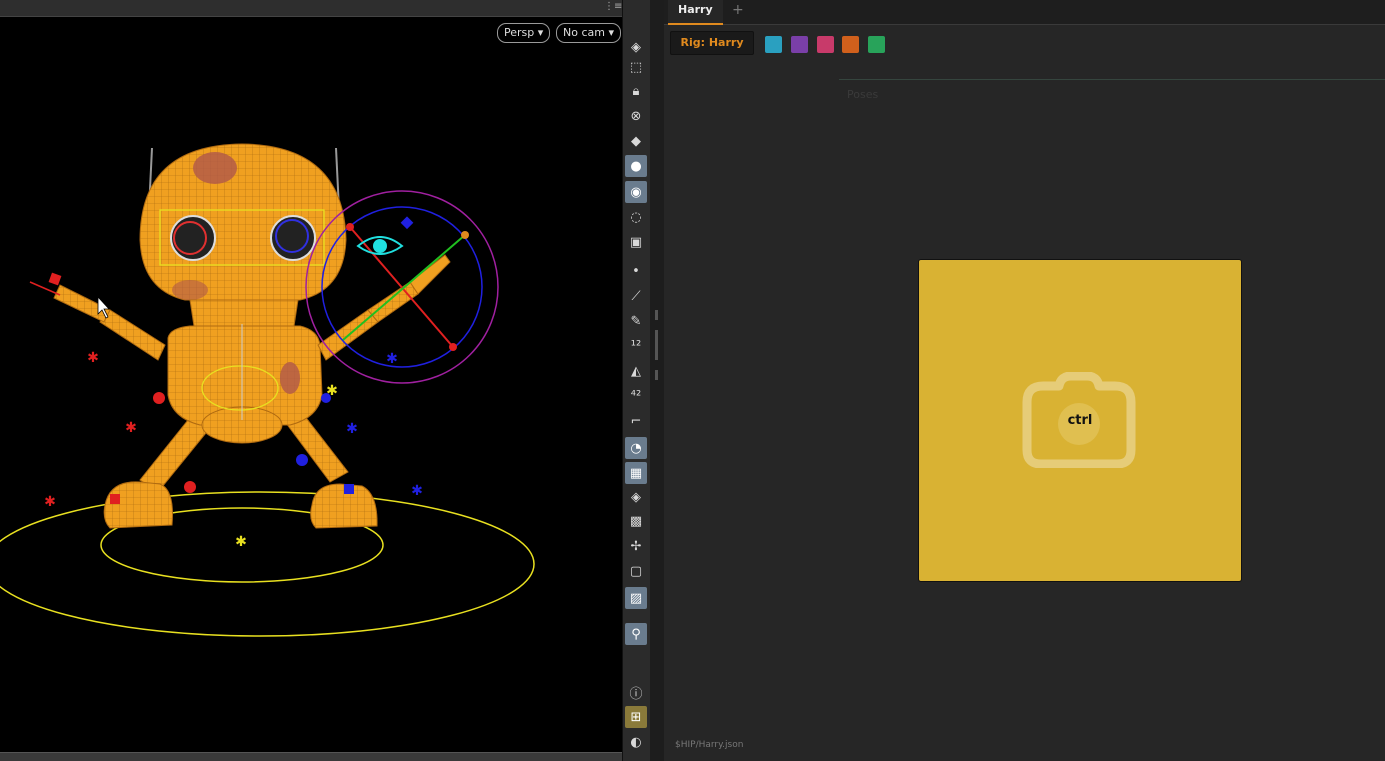  Describe the element at coordinates (1024, 12) in the screenshot. I see `tab-bar: Harry +` at that location.